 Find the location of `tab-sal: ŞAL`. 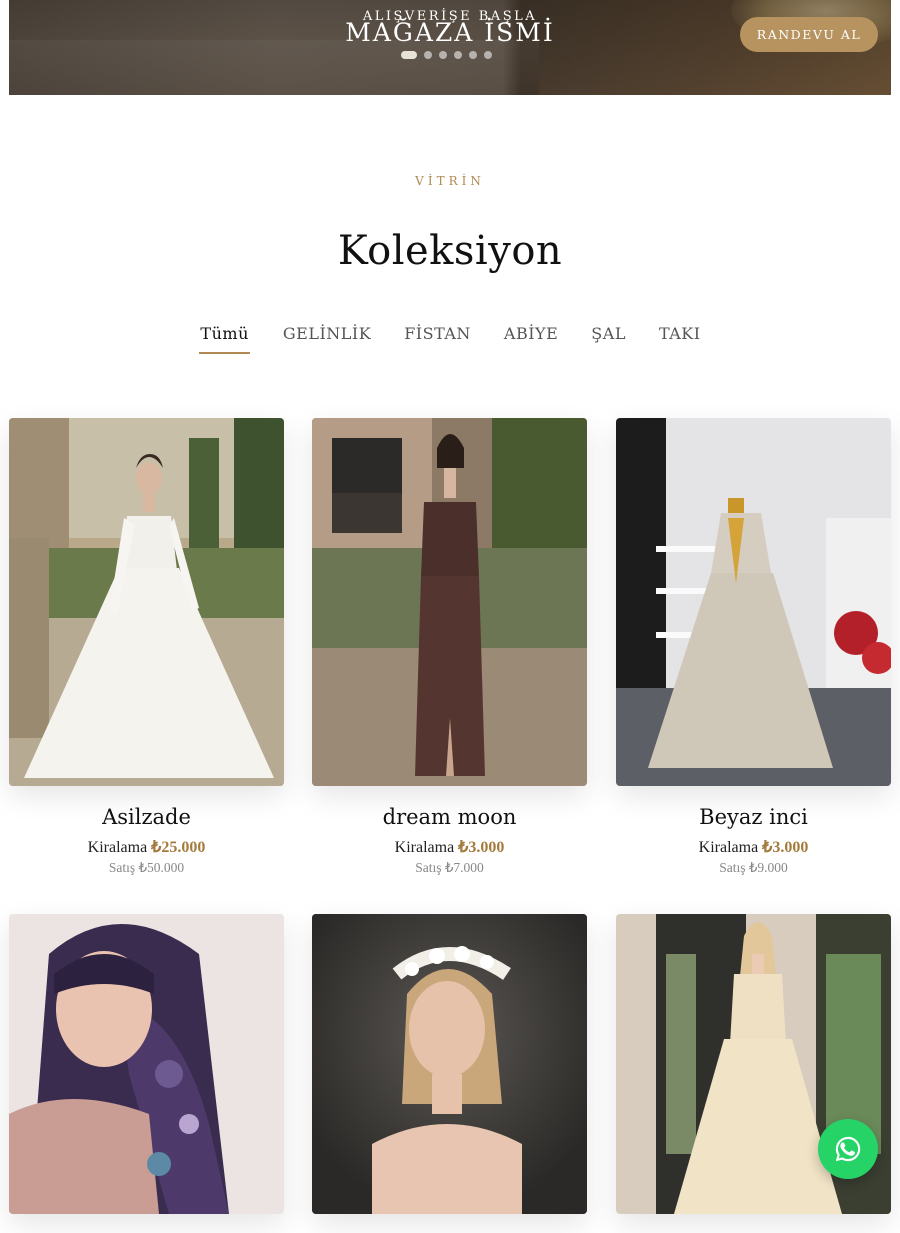

tab-sal: ŞAL is located at coordinates (608, 339).